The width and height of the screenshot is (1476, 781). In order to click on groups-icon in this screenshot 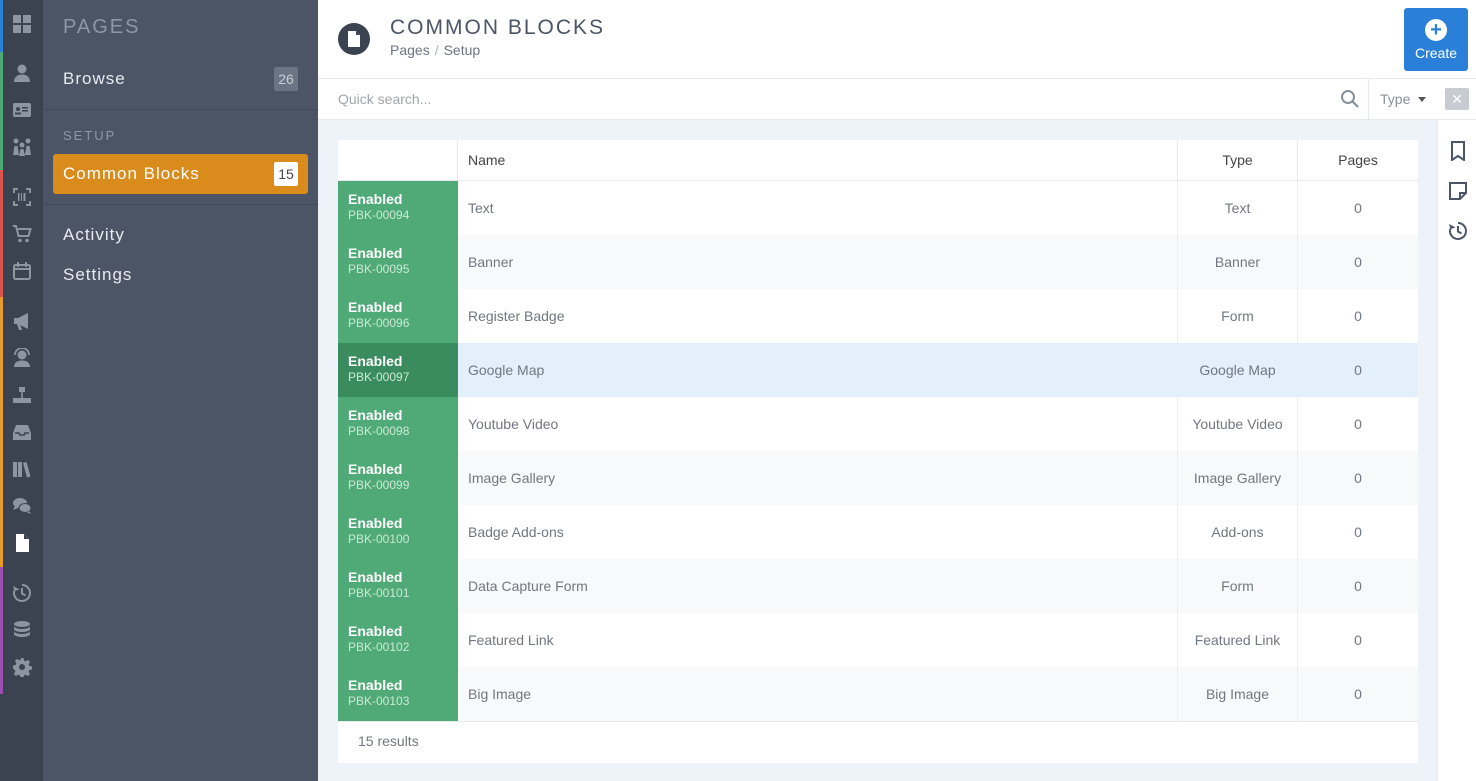, I will do `click(22, 147)`.